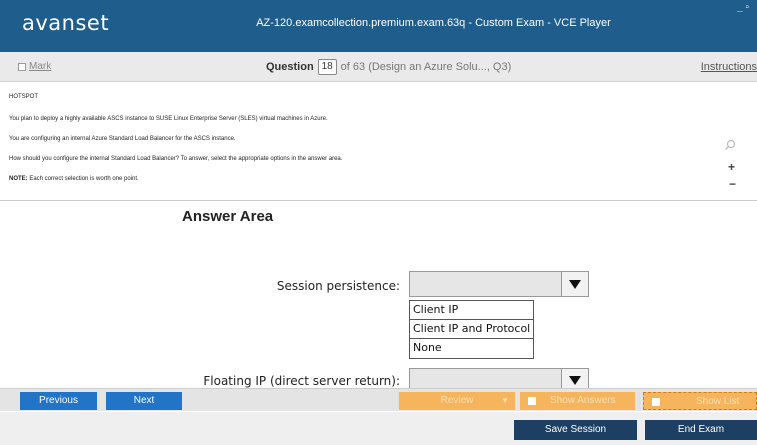 The height and width of the screenshot is (445, 757). I want to click on window-controls: _ ▫, so click(743, 7).